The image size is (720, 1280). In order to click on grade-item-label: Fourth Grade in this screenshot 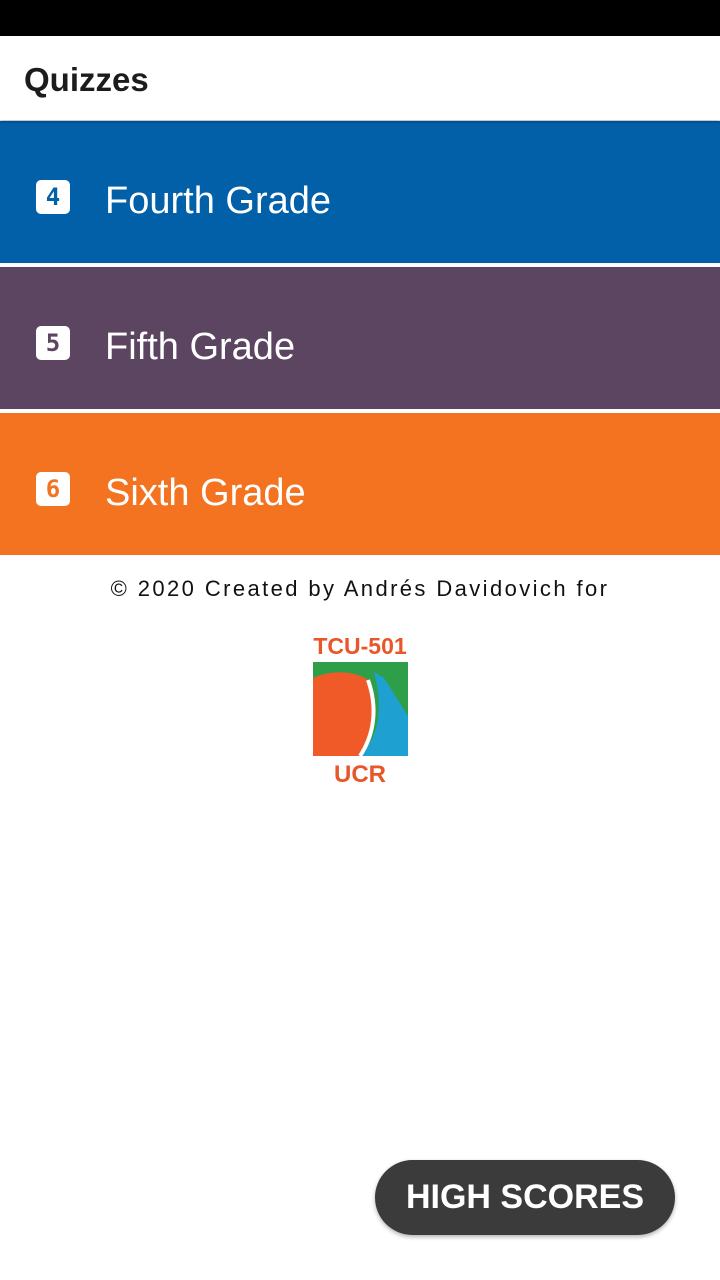, I will do `click(218, 201)`.